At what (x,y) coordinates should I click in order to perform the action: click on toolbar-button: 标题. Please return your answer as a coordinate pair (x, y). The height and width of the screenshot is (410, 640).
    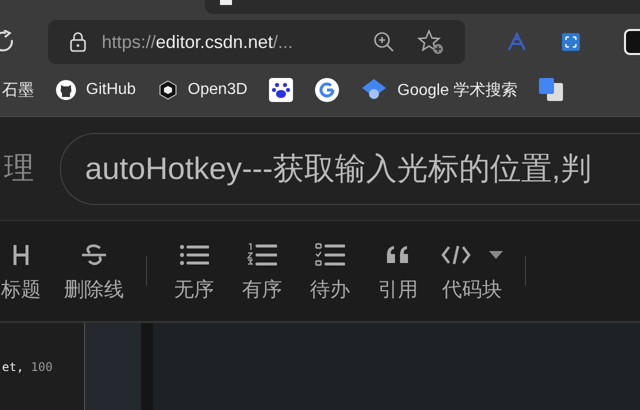
    Looking at the image, I should click on (23, 271).